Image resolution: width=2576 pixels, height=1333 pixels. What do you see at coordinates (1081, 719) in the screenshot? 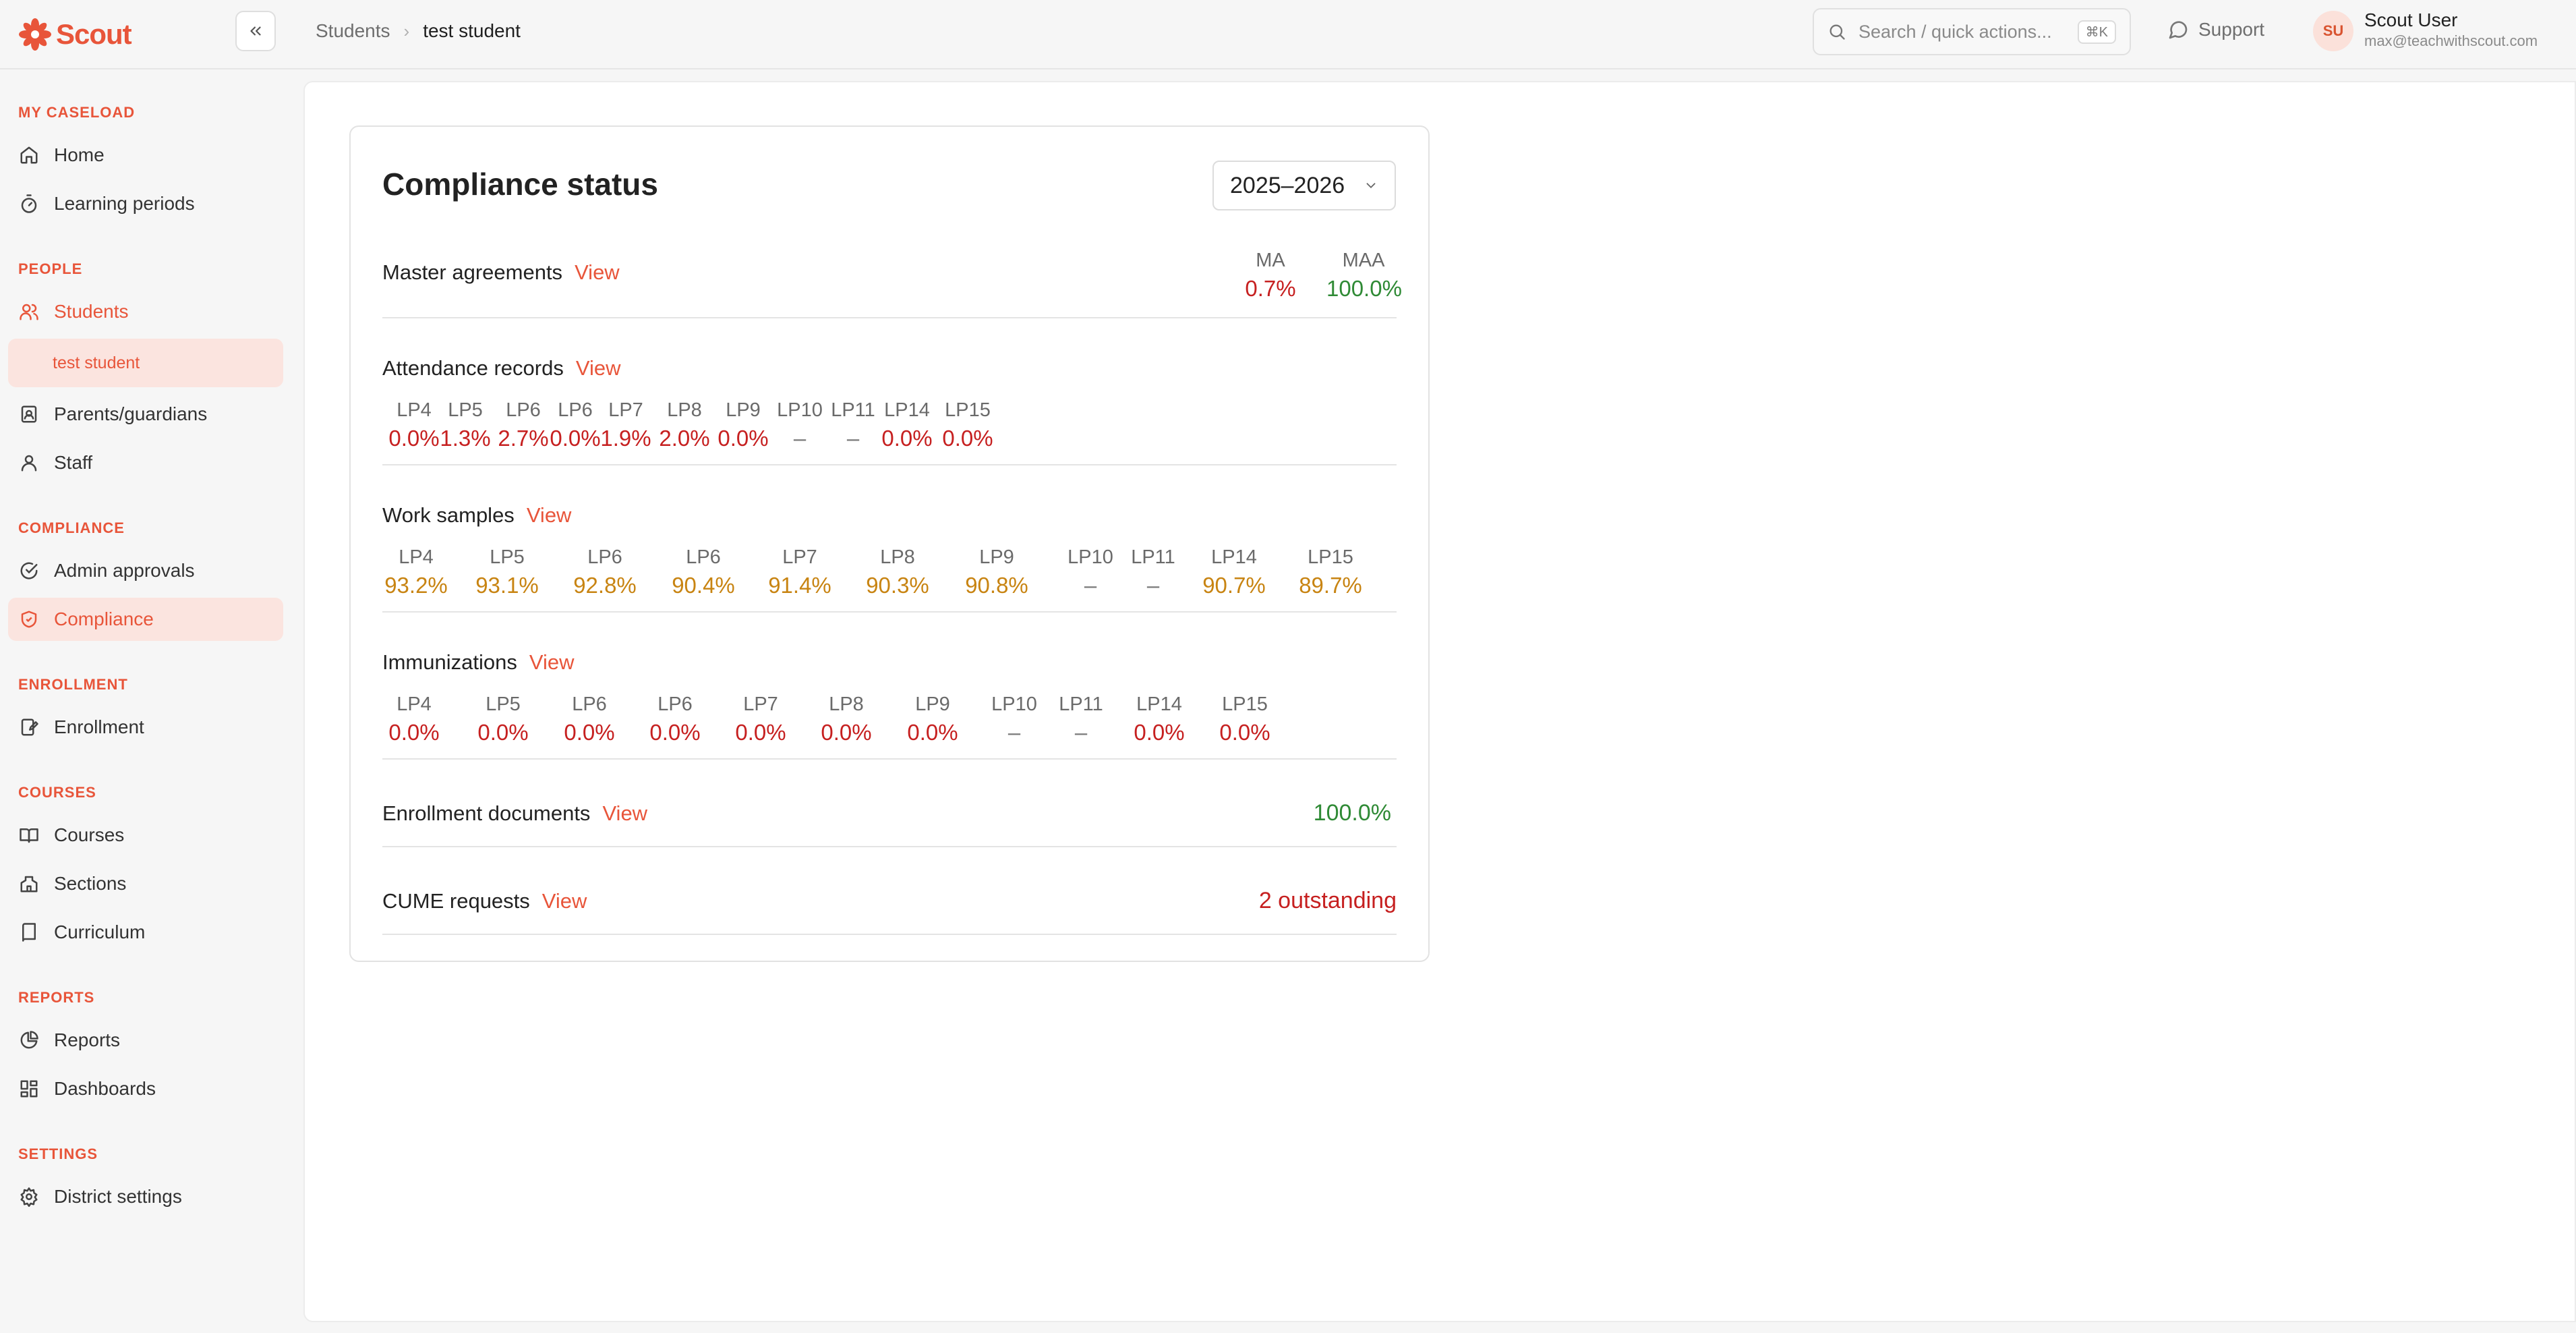
I see `metric-cell: LP11 –` at bounding box center [1081, 719].